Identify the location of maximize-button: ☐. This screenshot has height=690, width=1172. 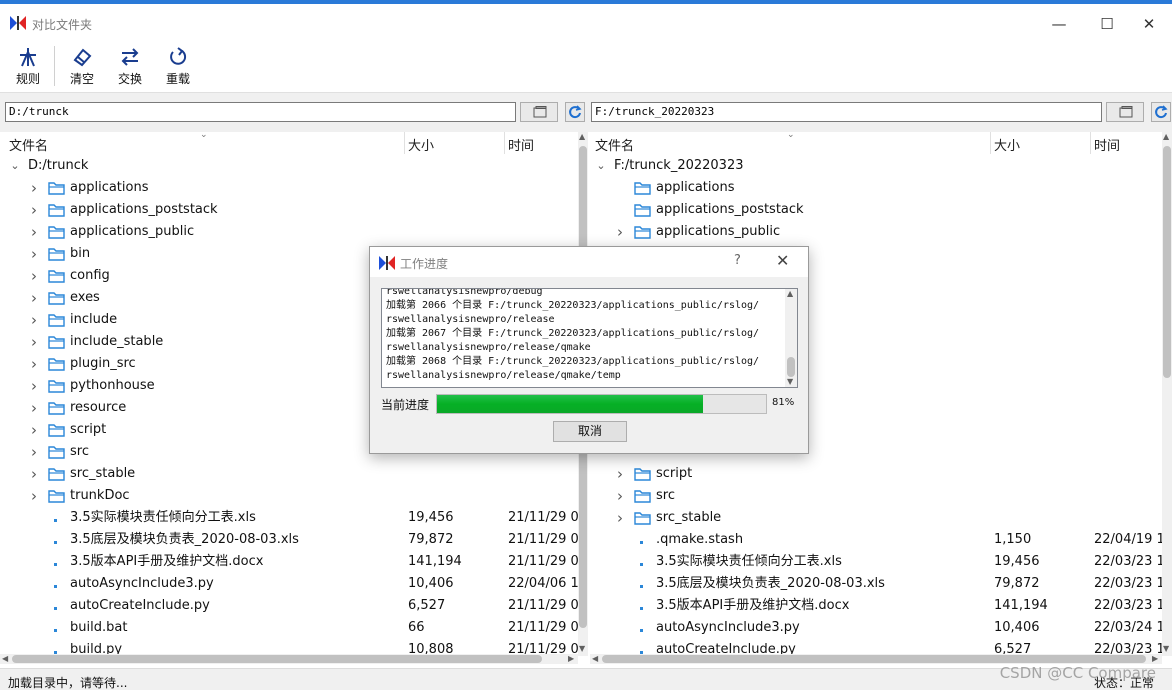
(1107, 24).